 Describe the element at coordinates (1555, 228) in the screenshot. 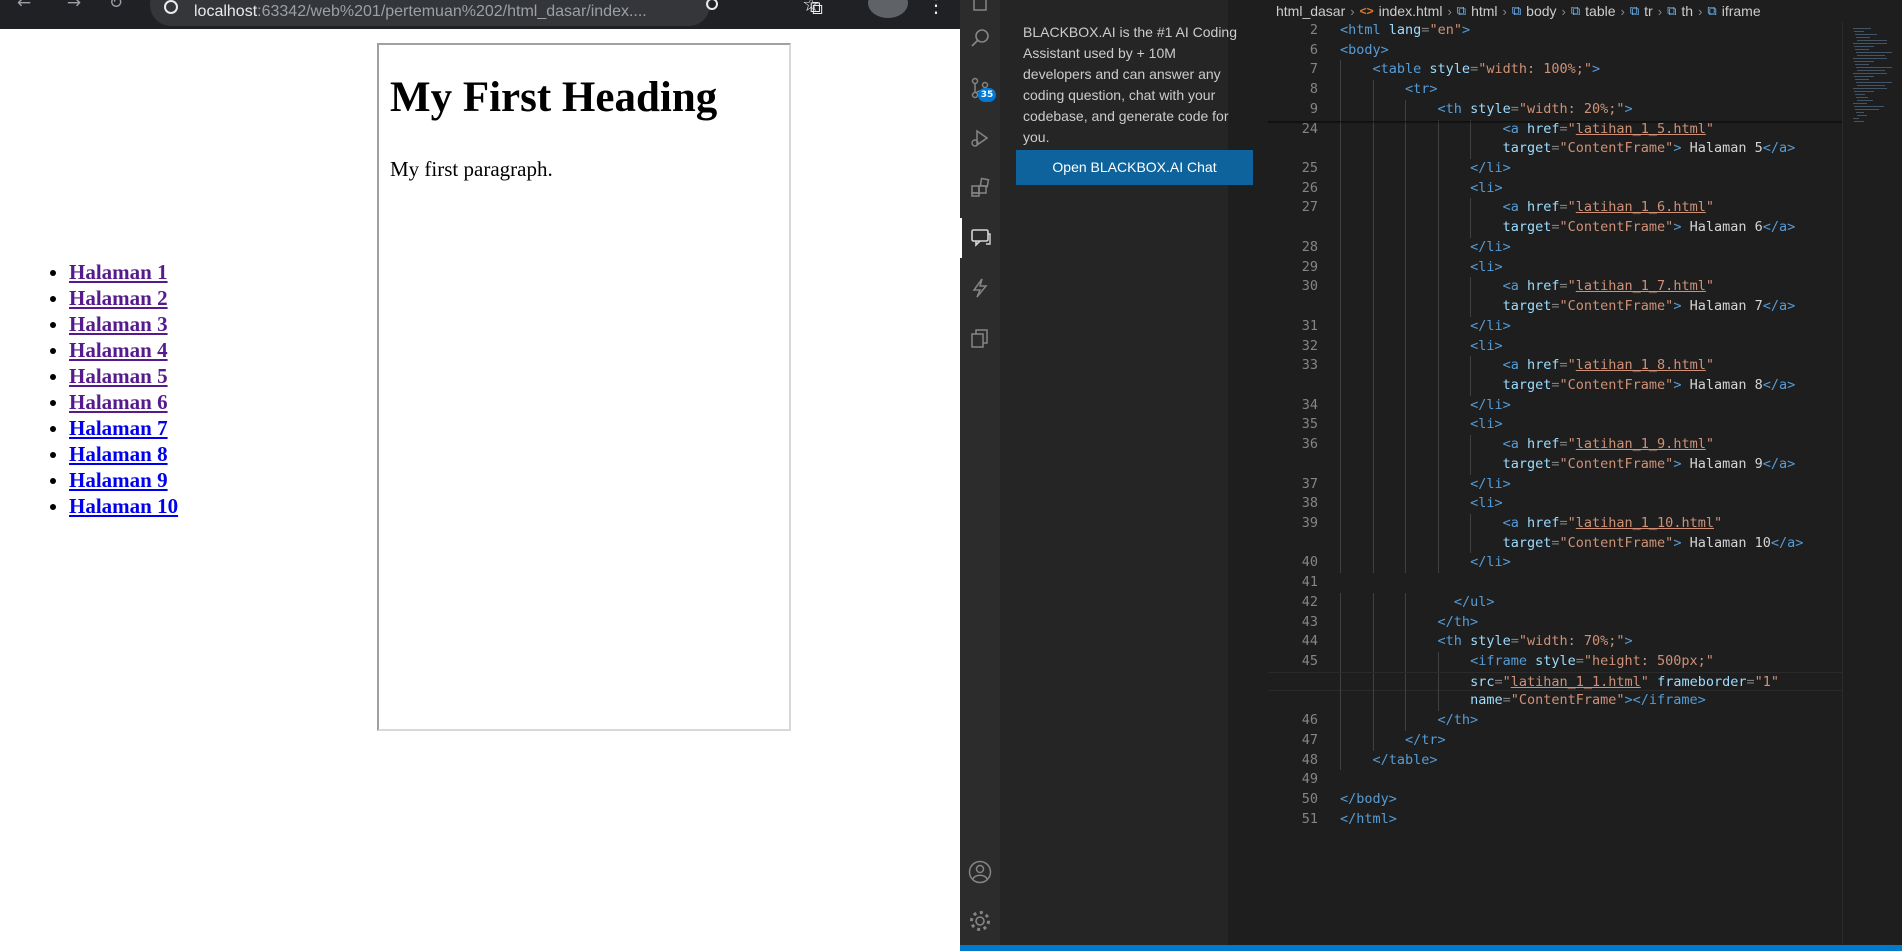

I see `code-line: target="ContentFrame"> Halaman 6</a>` at that location.